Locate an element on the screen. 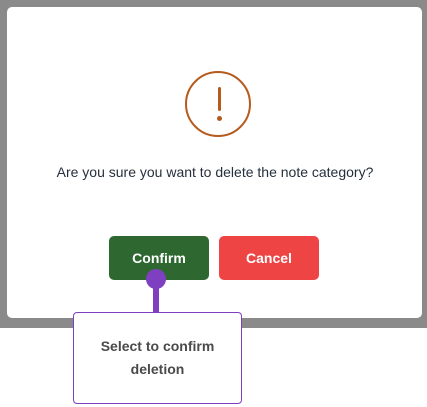 The width and height of the screenshot is (427, 407). guide-tooltip: Select to confirm deletion is located at coordinates (157, 358).